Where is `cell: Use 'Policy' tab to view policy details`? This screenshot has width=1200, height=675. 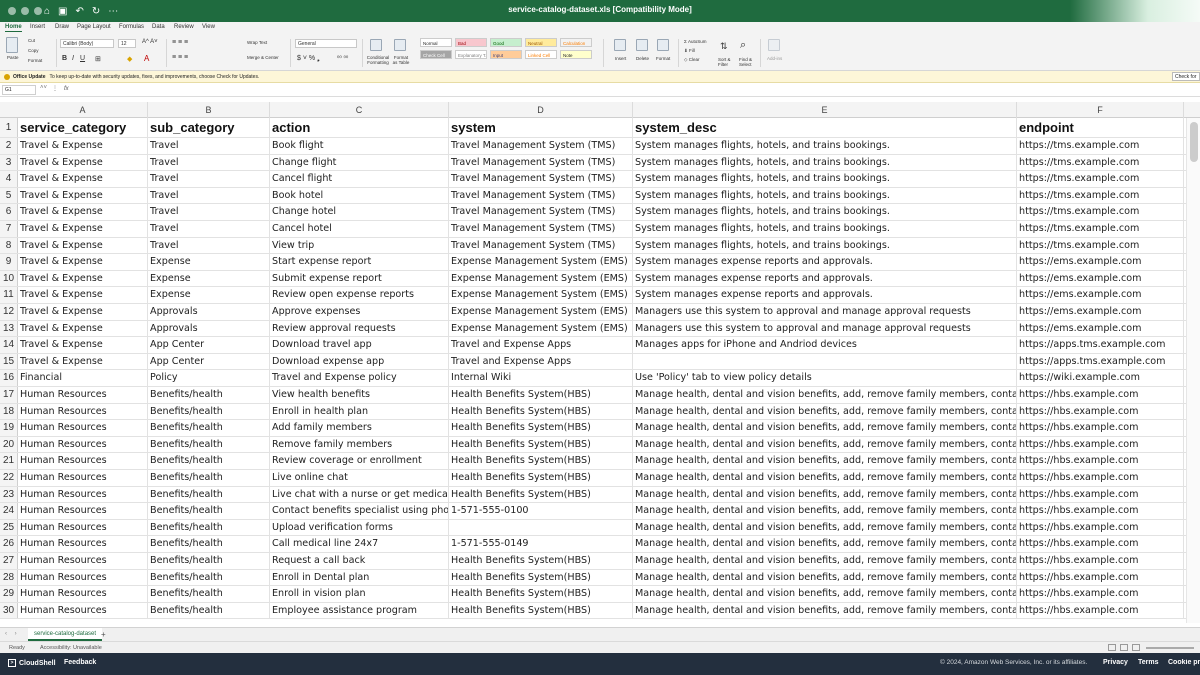 cell: Use 'Policy' tab to view policy details is located at coordinates (825, 378).